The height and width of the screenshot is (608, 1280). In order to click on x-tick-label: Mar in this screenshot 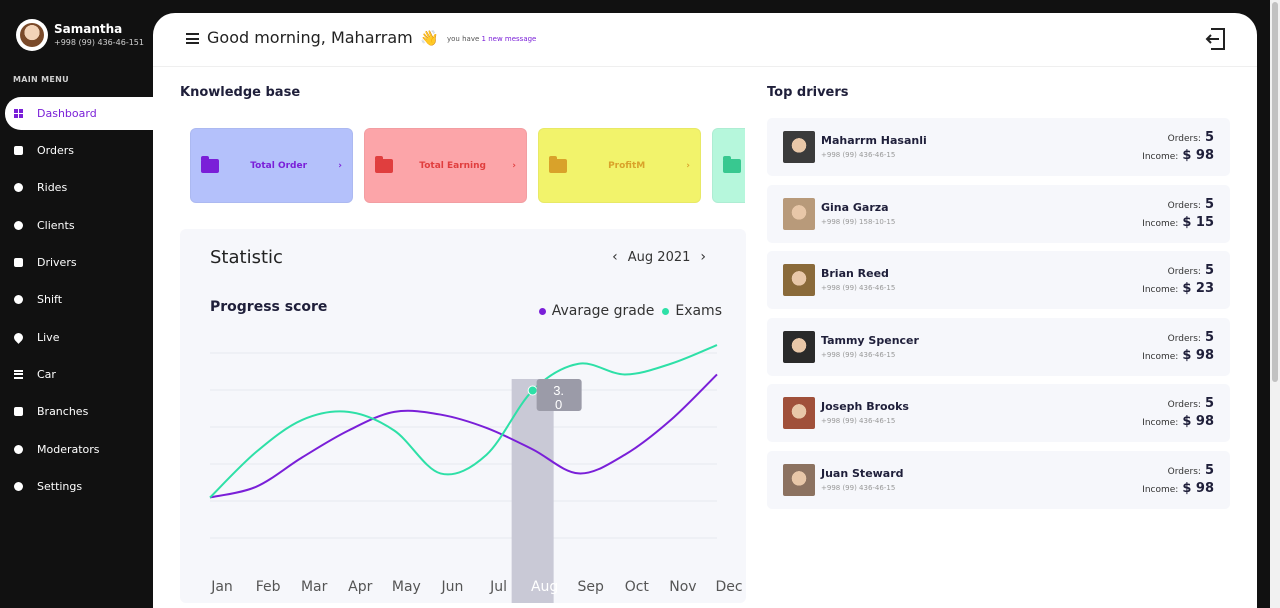, I will do `click(314, 587)`.